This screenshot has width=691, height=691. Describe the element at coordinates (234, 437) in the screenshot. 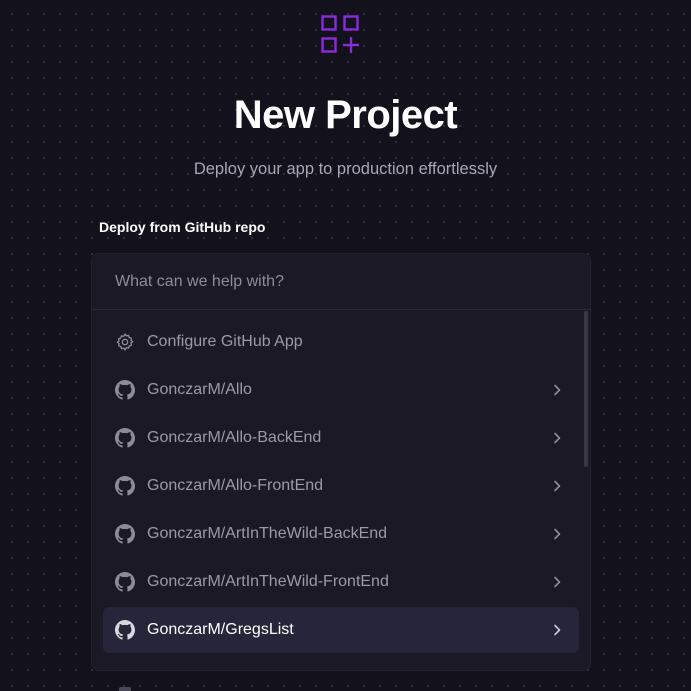

I see `item-label: GonczarM/Allo-BackEnd` at that location.